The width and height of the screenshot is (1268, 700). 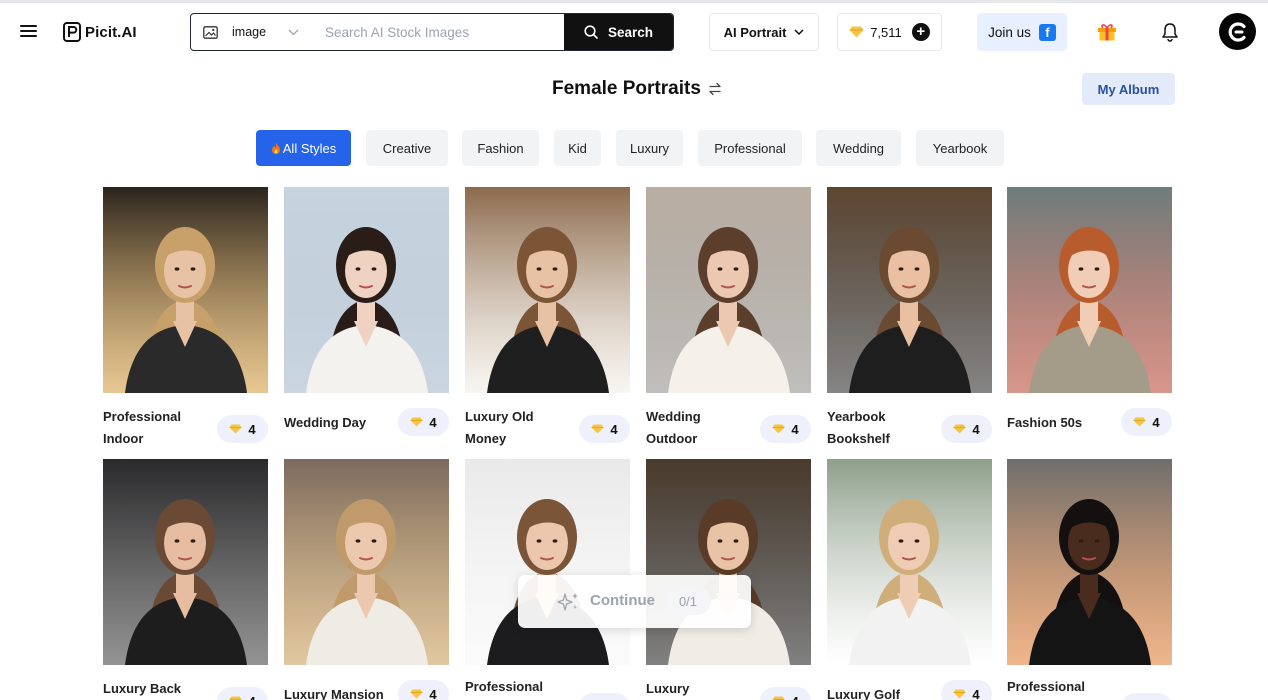 I want to click on tab-yearbook: Yearbook, so click(x=960, y=148).